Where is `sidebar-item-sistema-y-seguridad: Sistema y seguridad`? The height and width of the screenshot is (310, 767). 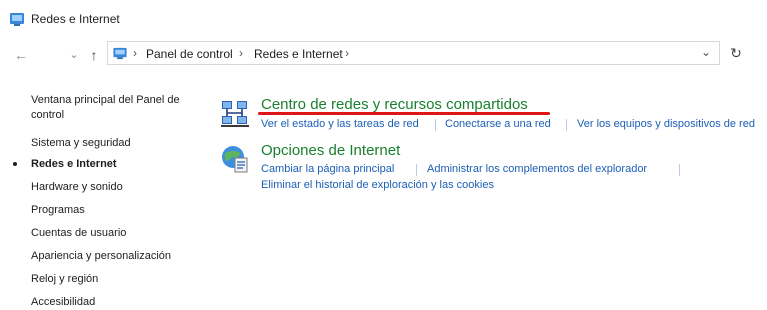
sidebar-item-sistema-y-seguridad: Sistema y seguridad is located at coordinates (81, 143).